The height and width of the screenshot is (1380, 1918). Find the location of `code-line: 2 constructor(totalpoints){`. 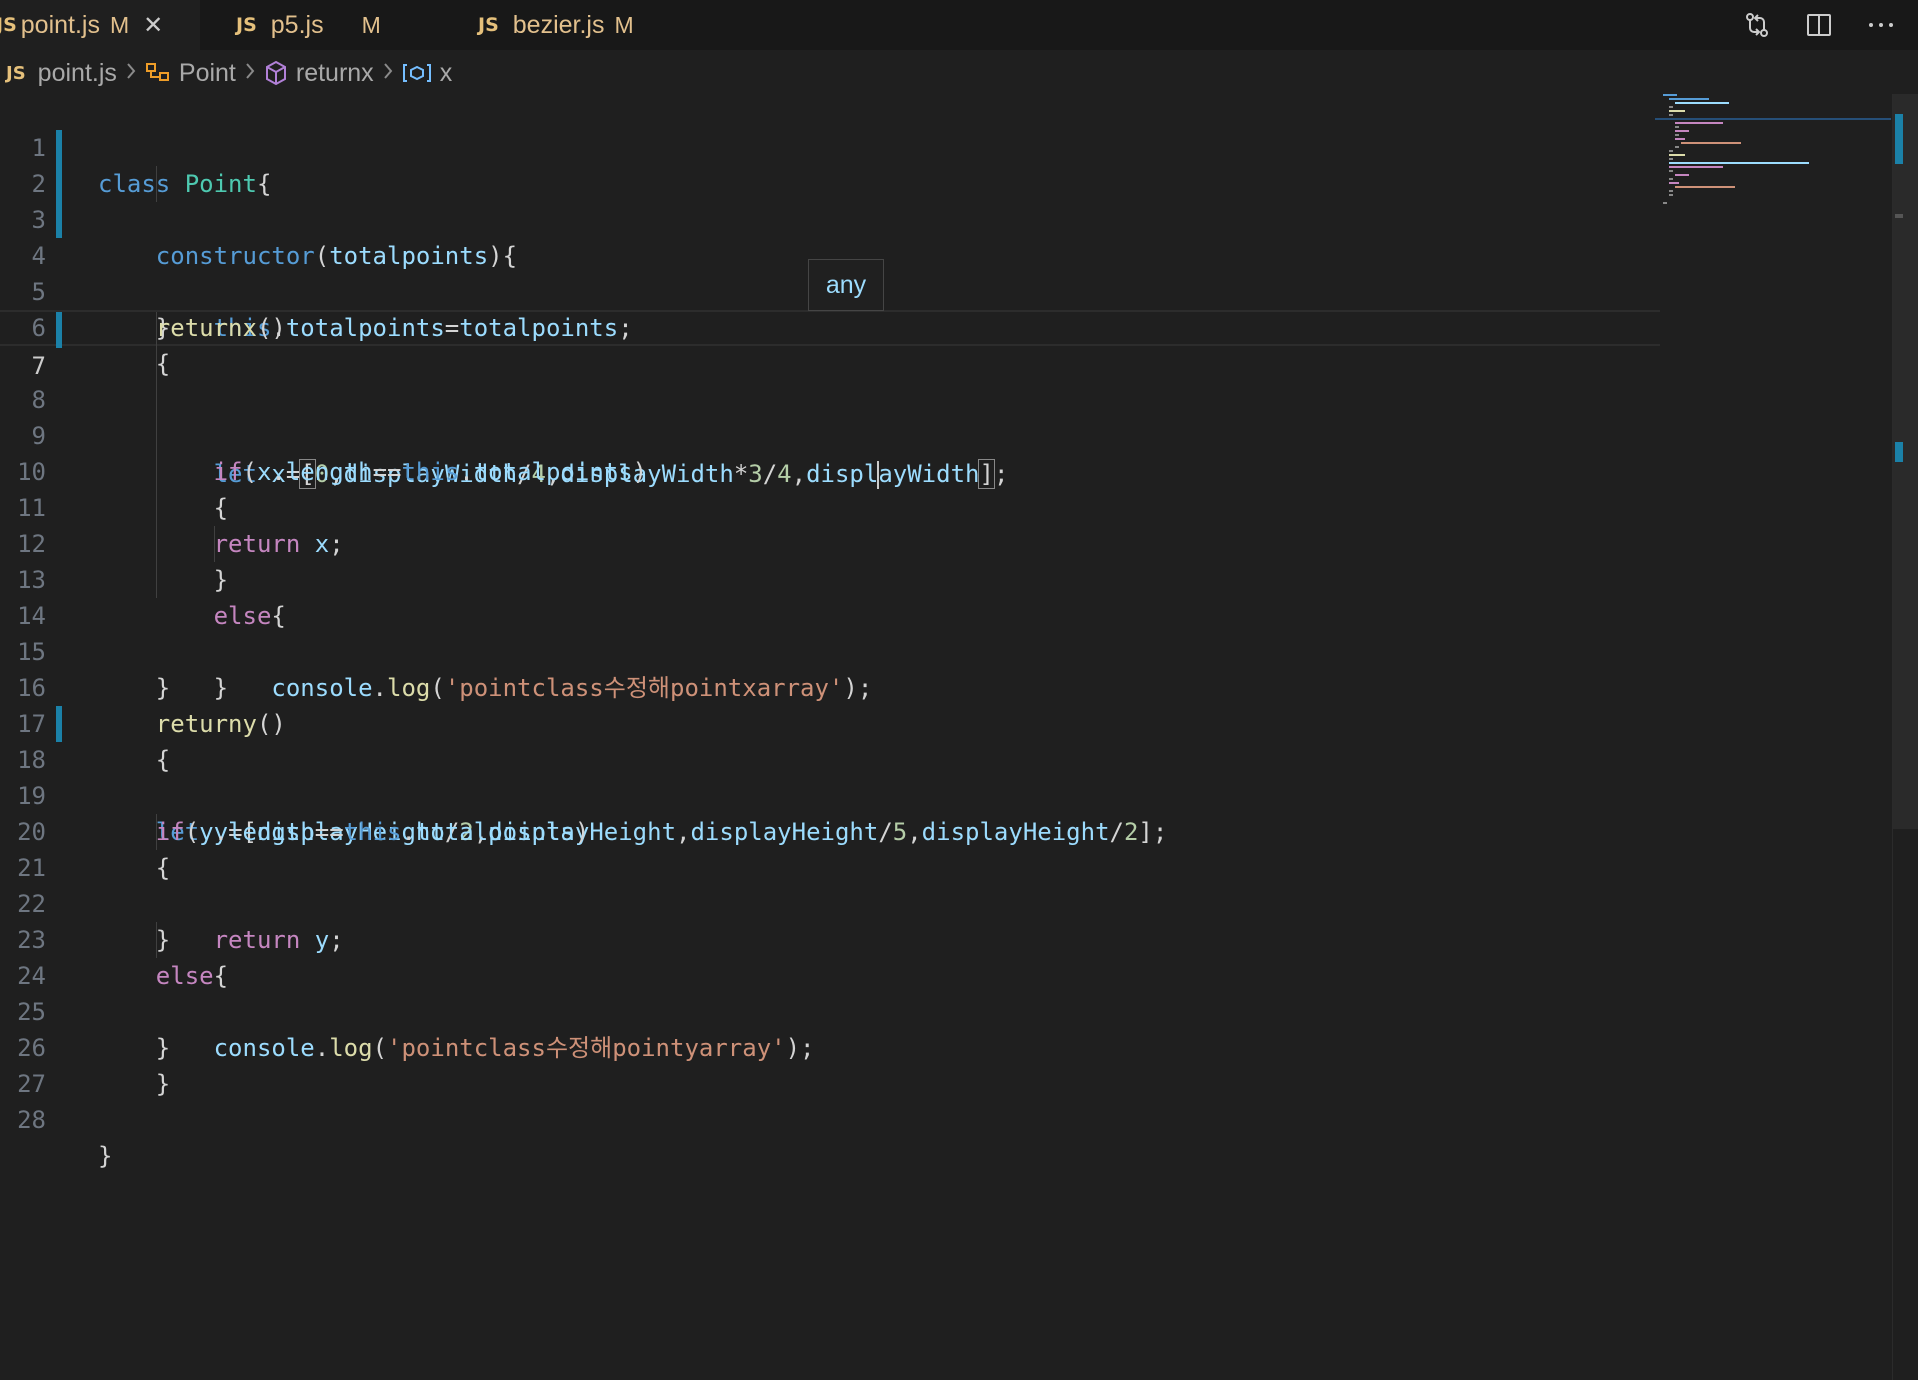

code-line: 2 constructor(totalpoints){ is located at coordinates (830, 200).